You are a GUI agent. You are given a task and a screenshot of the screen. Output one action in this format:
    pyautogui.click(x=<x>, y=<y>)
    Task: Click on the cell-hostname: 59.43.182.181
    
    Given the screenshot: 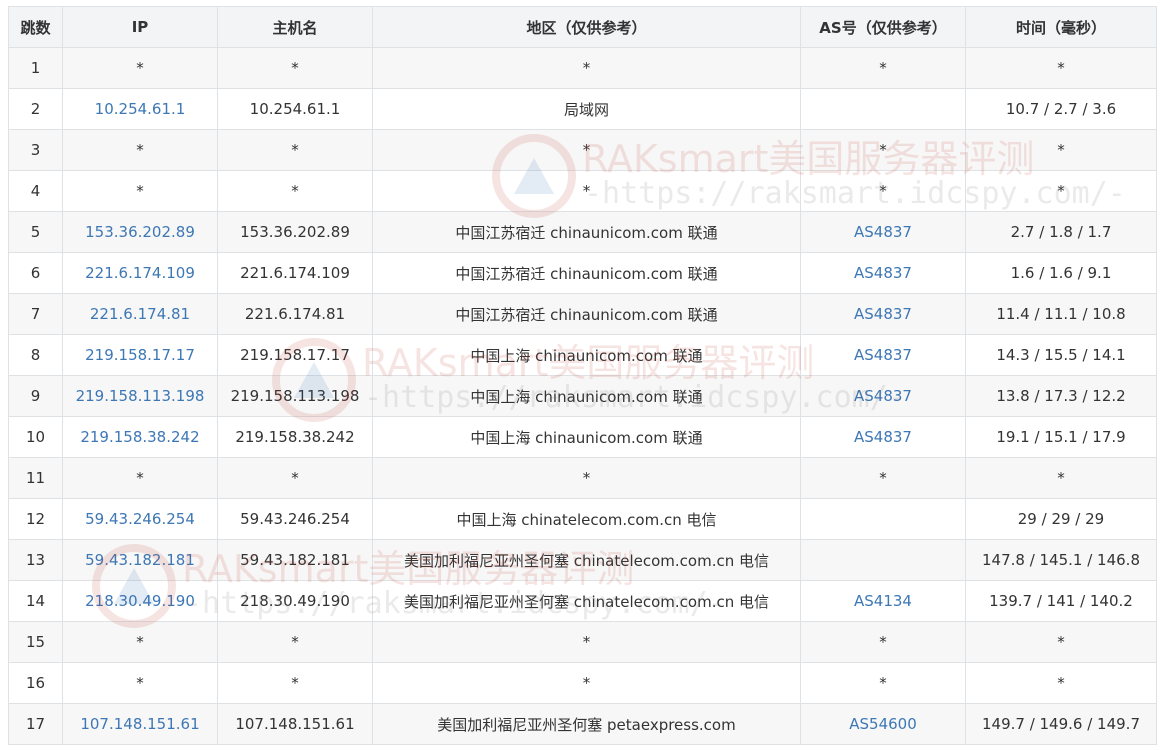 What is the action you would take?
    pyautogui.click(x=295, y=560)
    